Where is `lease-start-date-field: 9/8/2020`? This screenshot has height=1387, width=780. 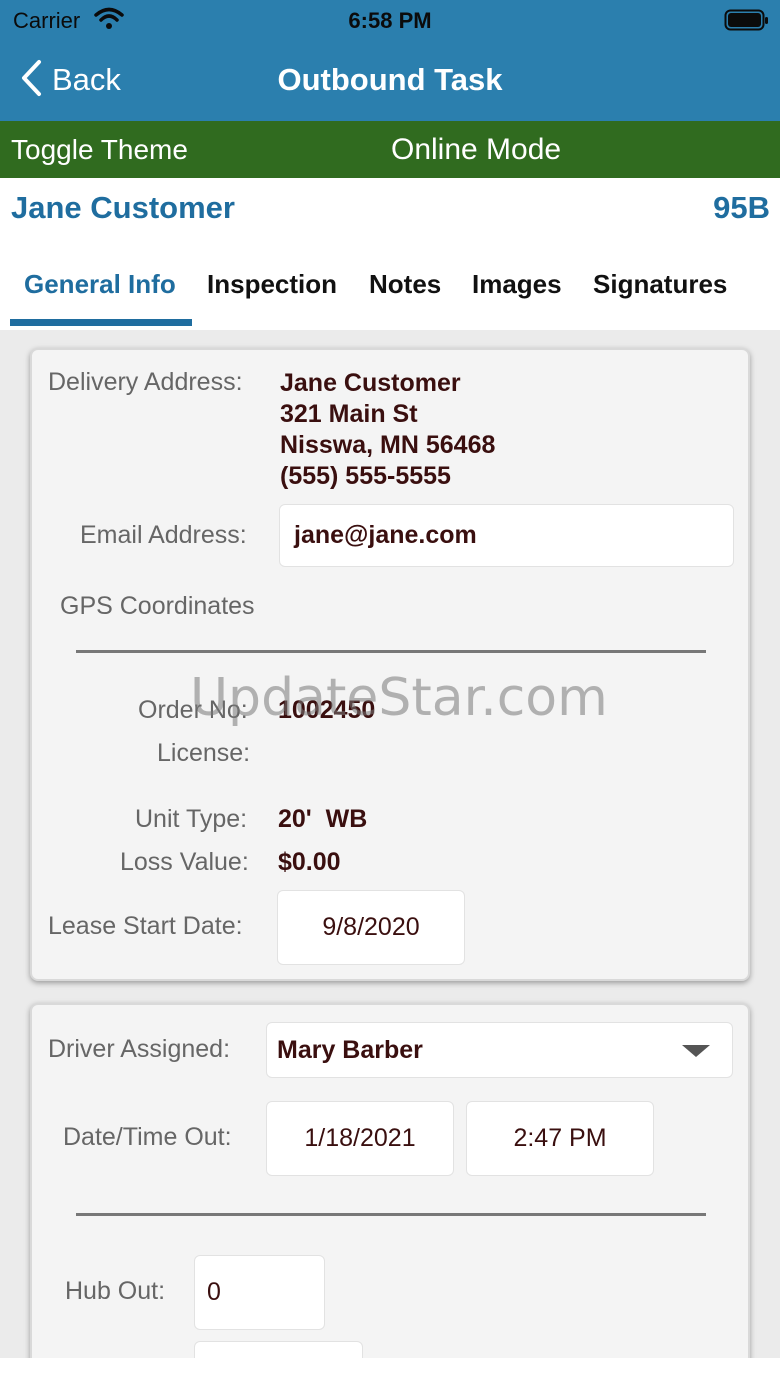
lease-start-date-field: 9/8/2020 is located at coordinates (371, 927).